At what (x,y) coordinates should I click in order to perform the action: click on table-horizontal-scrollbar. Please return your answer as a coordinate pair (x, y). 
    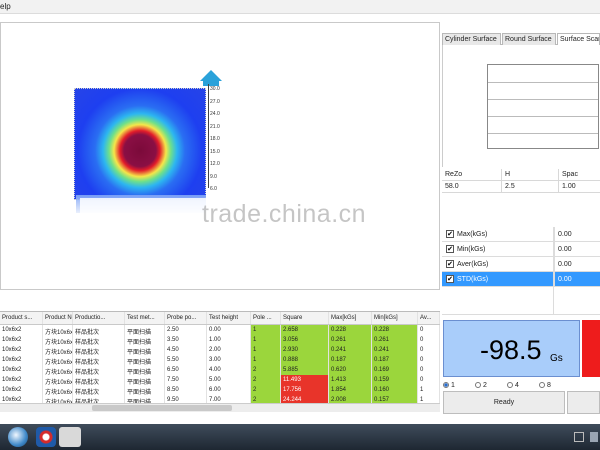
    Looking at the image, I should click on (220, 407).